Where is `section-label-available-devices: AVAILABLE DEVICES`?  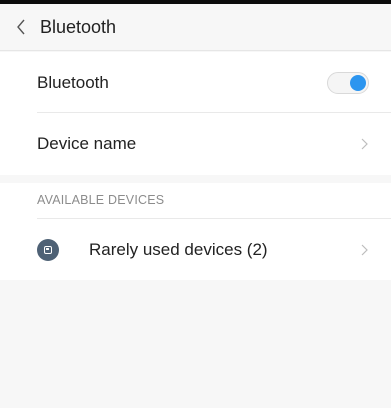
section-label-available-devices: AVAILABLE DEVICES is located at coordinates (101, 200).